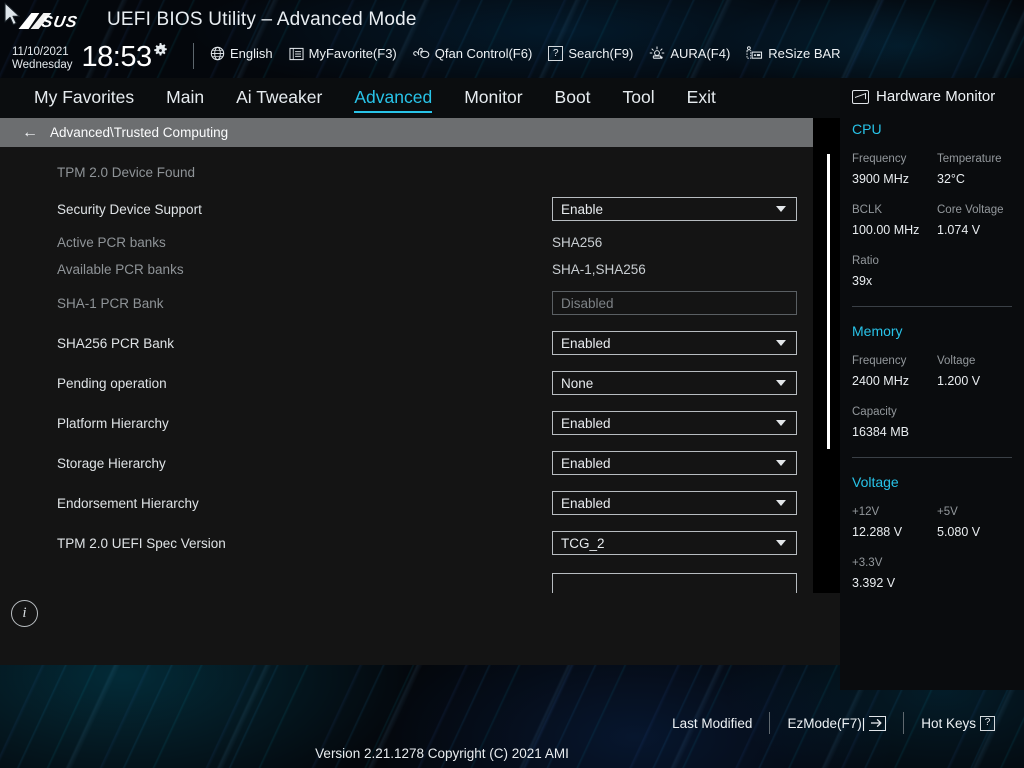 The height and width of the screenshot is (768, 1024). I want to click on language-button: English, so click(241, 53).